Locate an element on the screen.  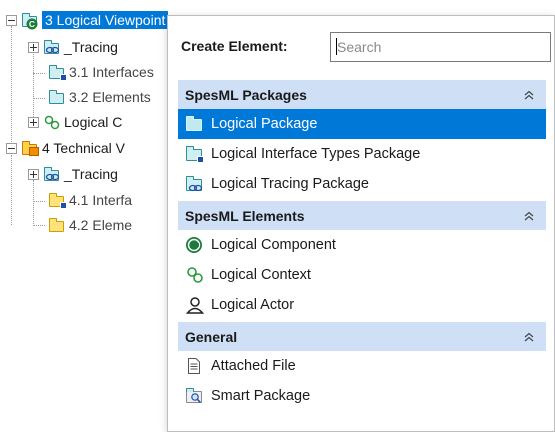
viewpoint-package-icon: C is located at coordinates (30, 20).